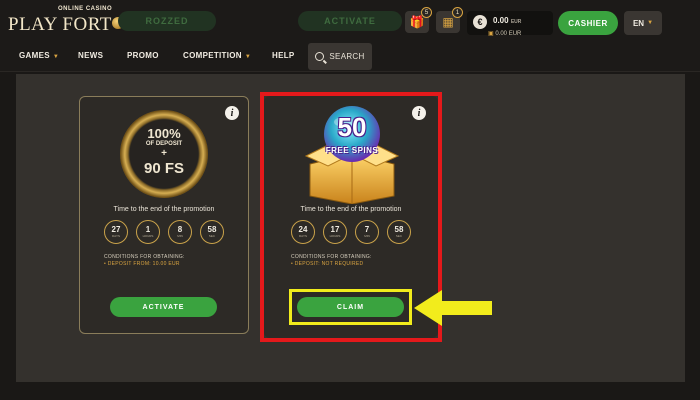 The image size is (700, 400). Describe the element at coordinates (505, 34) in the screenshot. I see `bonus-balance: ▣ 0.00 EUR` at that location.